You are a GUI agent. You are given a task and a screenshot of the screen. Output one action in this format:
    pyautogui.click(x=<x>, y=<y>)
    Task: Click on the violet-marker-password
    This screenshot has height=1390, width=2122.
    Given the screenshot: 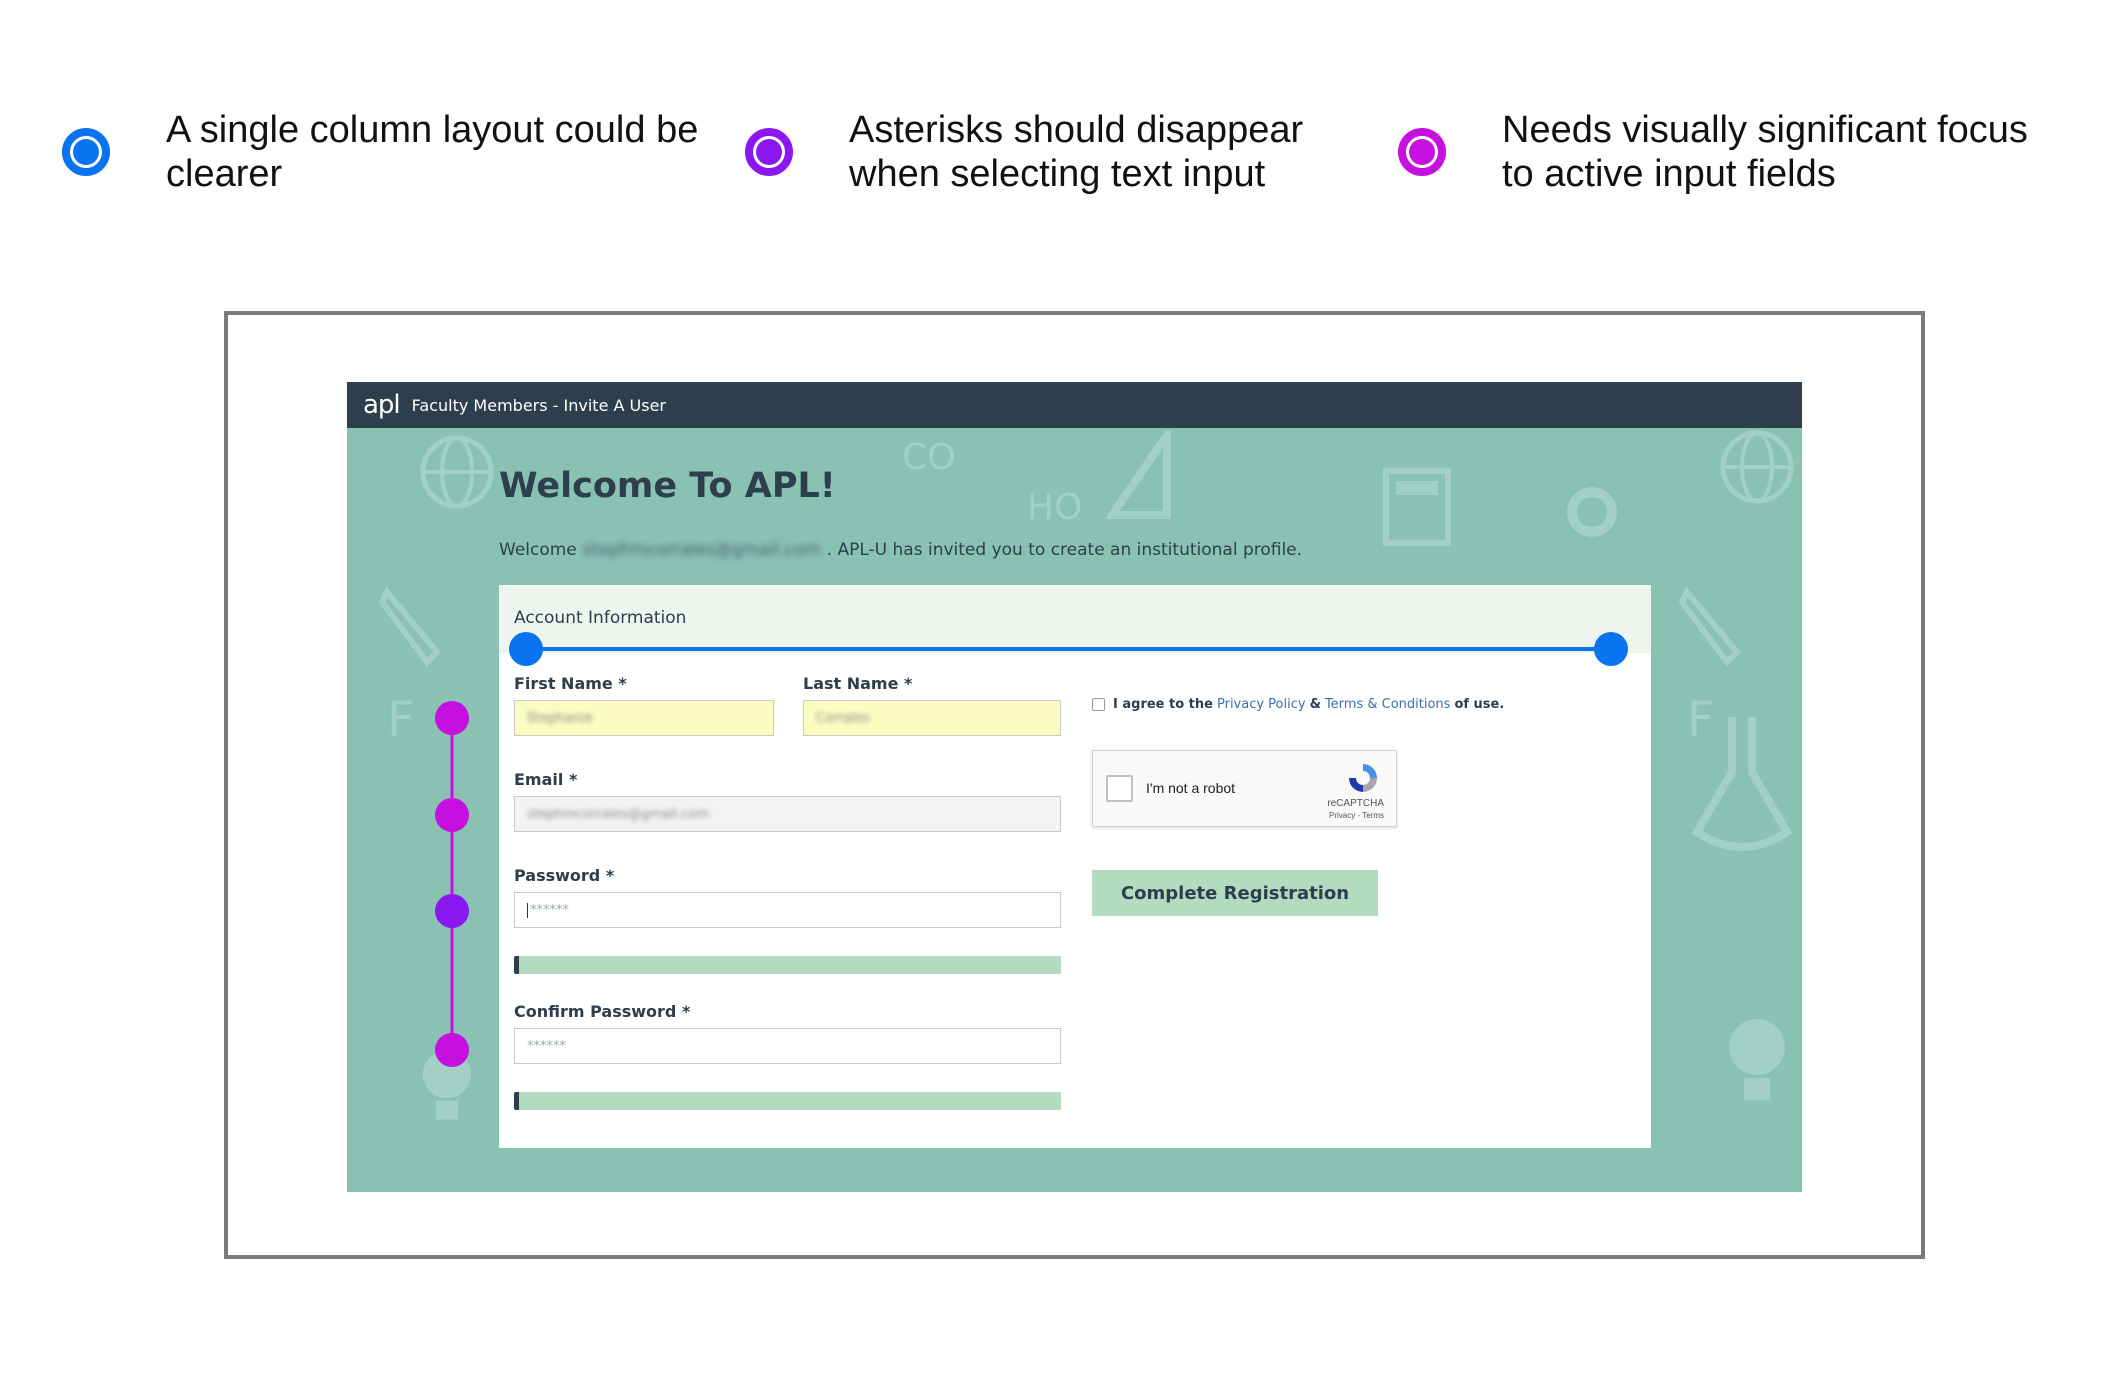 What is the action you would take?
    pyautogui.click(x=452, y=911)
    